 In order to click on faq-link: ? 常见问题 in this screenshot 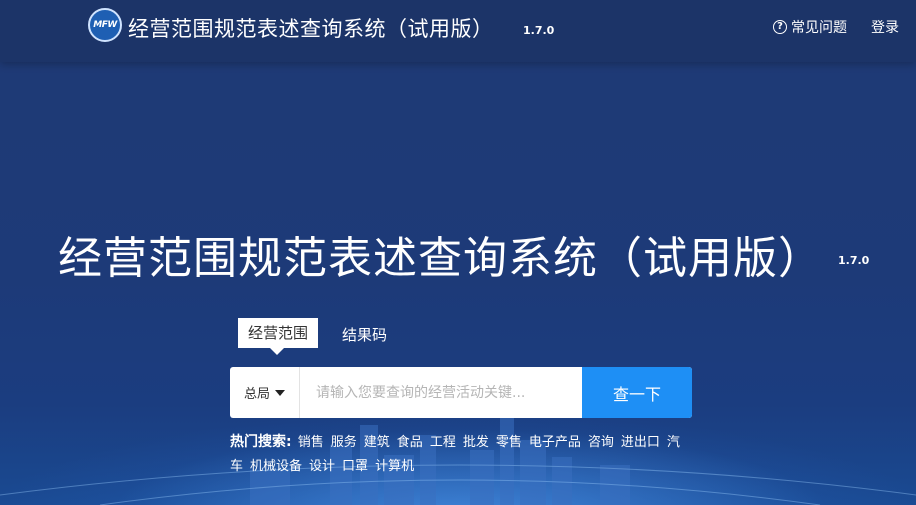, I will do `click(810, 27)`.